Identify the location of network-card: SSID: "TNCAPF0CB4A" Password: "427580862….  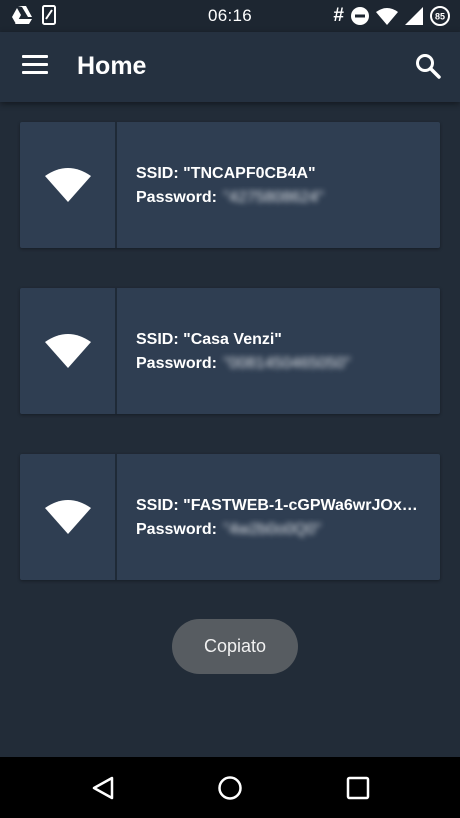
(230, 185).